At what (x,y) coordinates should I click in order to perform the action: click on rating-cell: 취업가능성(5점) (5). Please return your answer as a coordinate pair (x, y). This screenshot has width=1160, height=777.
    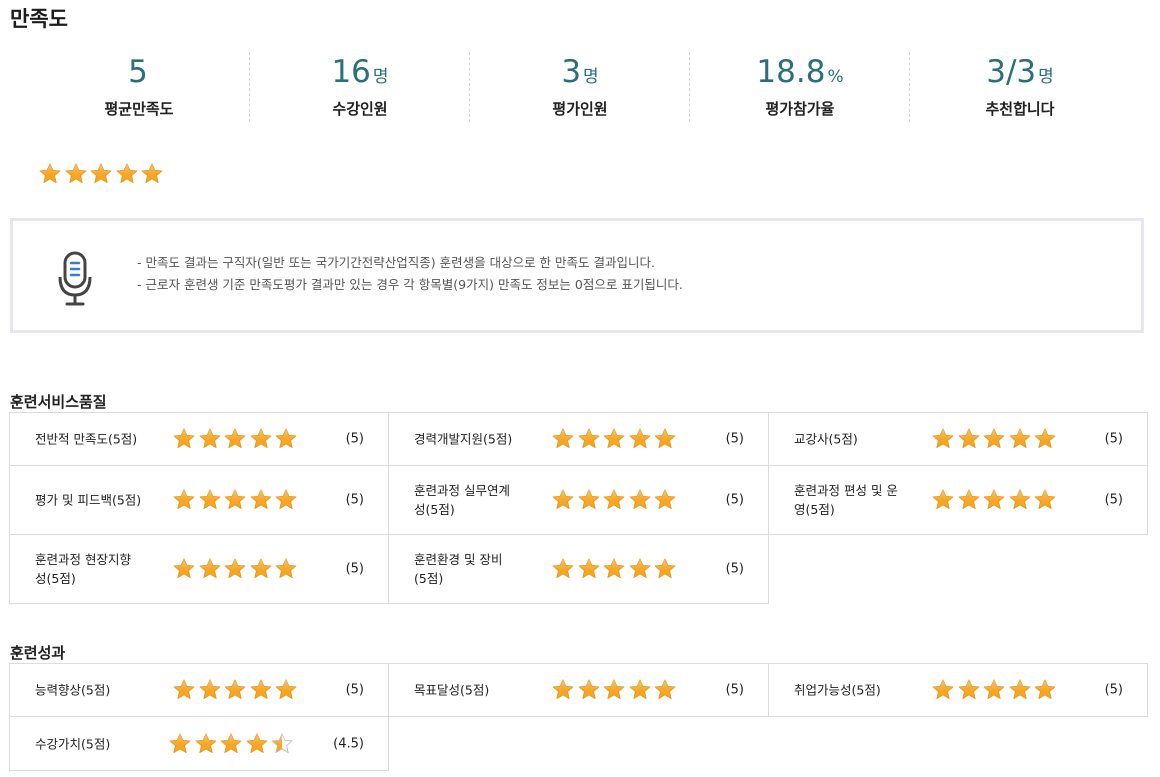
    Looking at the image, I should click on (958, 690).